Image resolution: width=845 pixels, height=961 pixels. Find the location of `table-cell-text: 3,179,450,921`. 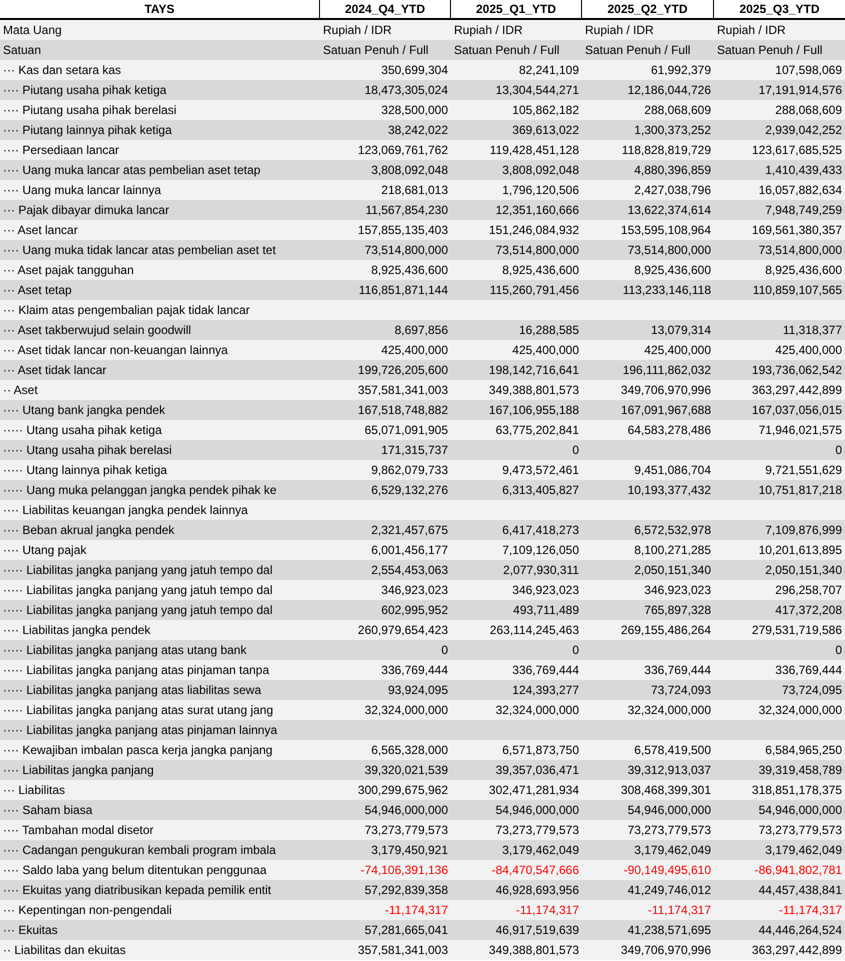

table-cell-text: 3,179,450,921 is located at coordinates (409, 850).